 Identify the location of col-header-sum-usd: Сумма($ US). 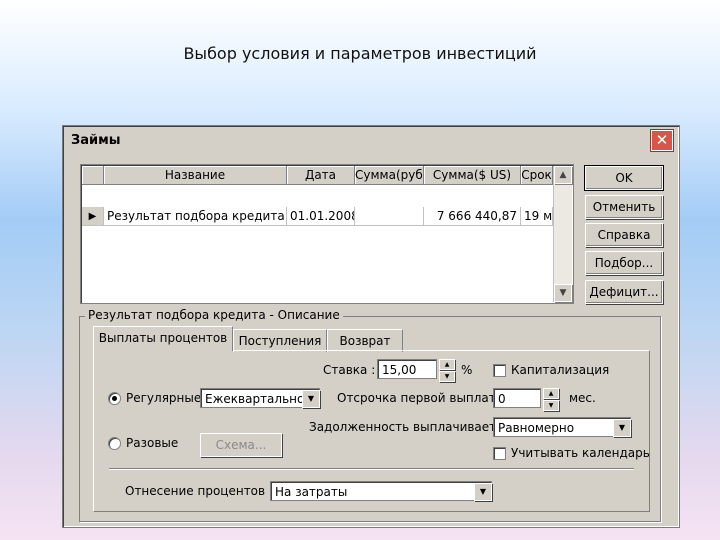
(472, 175).